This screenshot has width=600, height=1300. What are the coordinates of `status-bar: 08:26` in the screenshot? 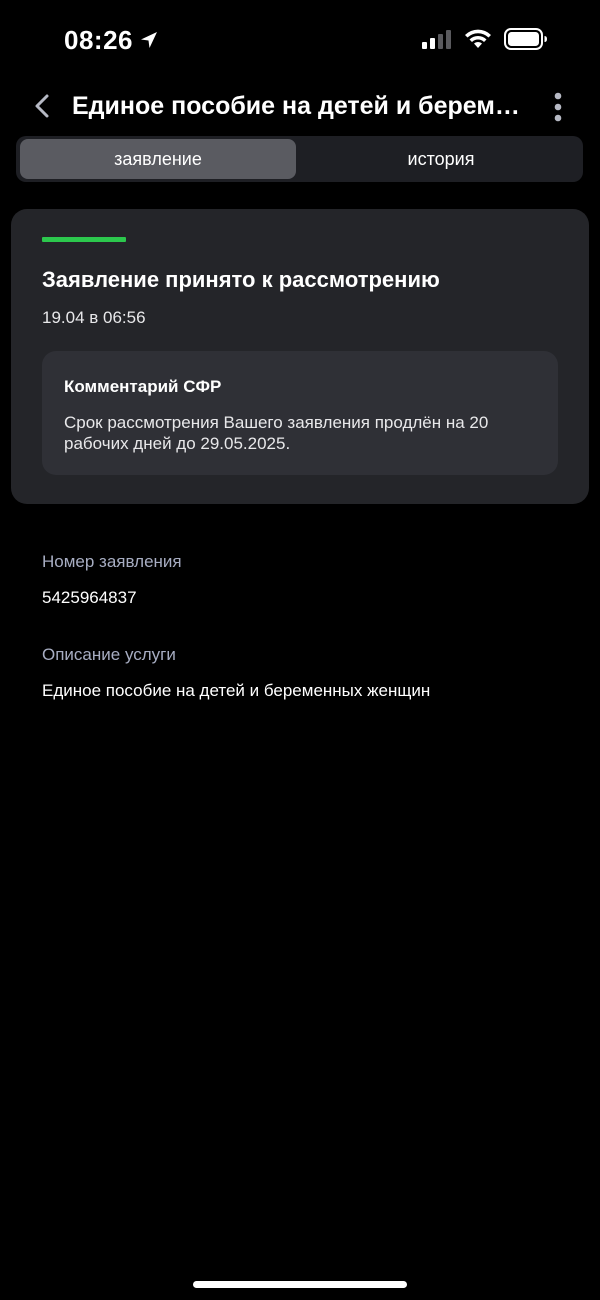 It's located at (300, 40).